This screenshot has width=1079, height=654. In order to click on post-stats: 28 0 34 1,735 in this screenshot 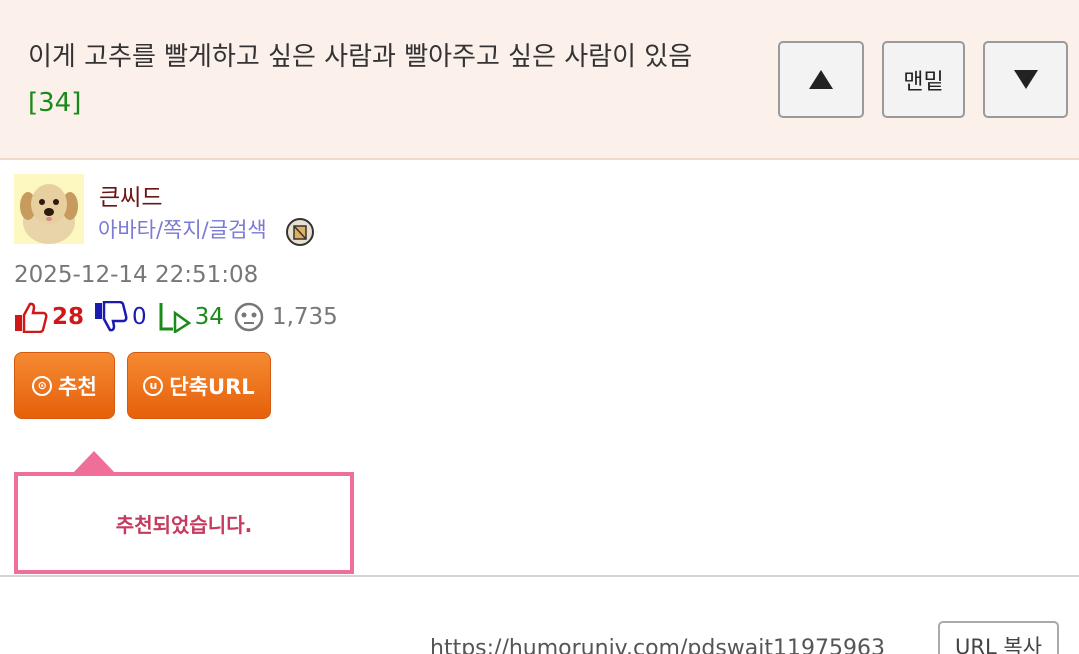, I will do `click(176, 317)`.